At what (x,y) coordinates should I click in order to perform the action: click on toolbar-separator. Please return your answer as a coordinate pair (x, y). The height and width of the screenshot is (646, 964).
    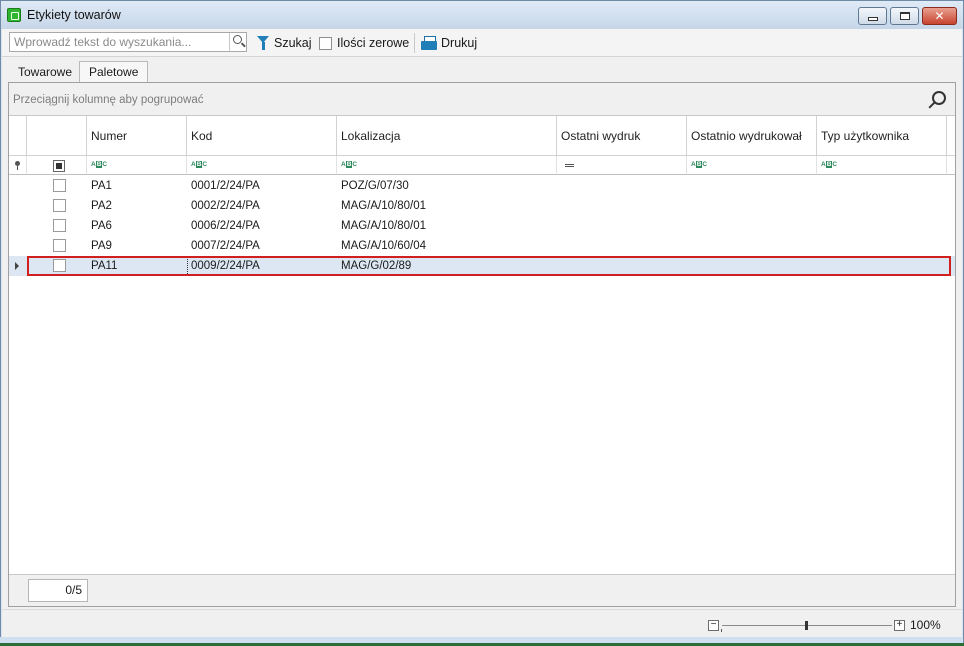
    Looking at the image, I should click on (414, 43).